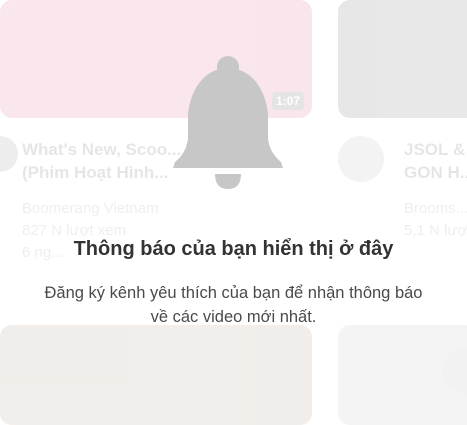  Describe the element at coordinates (90, 208) in the screenshot. I see `channel-name: Boomerang Vietnam` at that location.